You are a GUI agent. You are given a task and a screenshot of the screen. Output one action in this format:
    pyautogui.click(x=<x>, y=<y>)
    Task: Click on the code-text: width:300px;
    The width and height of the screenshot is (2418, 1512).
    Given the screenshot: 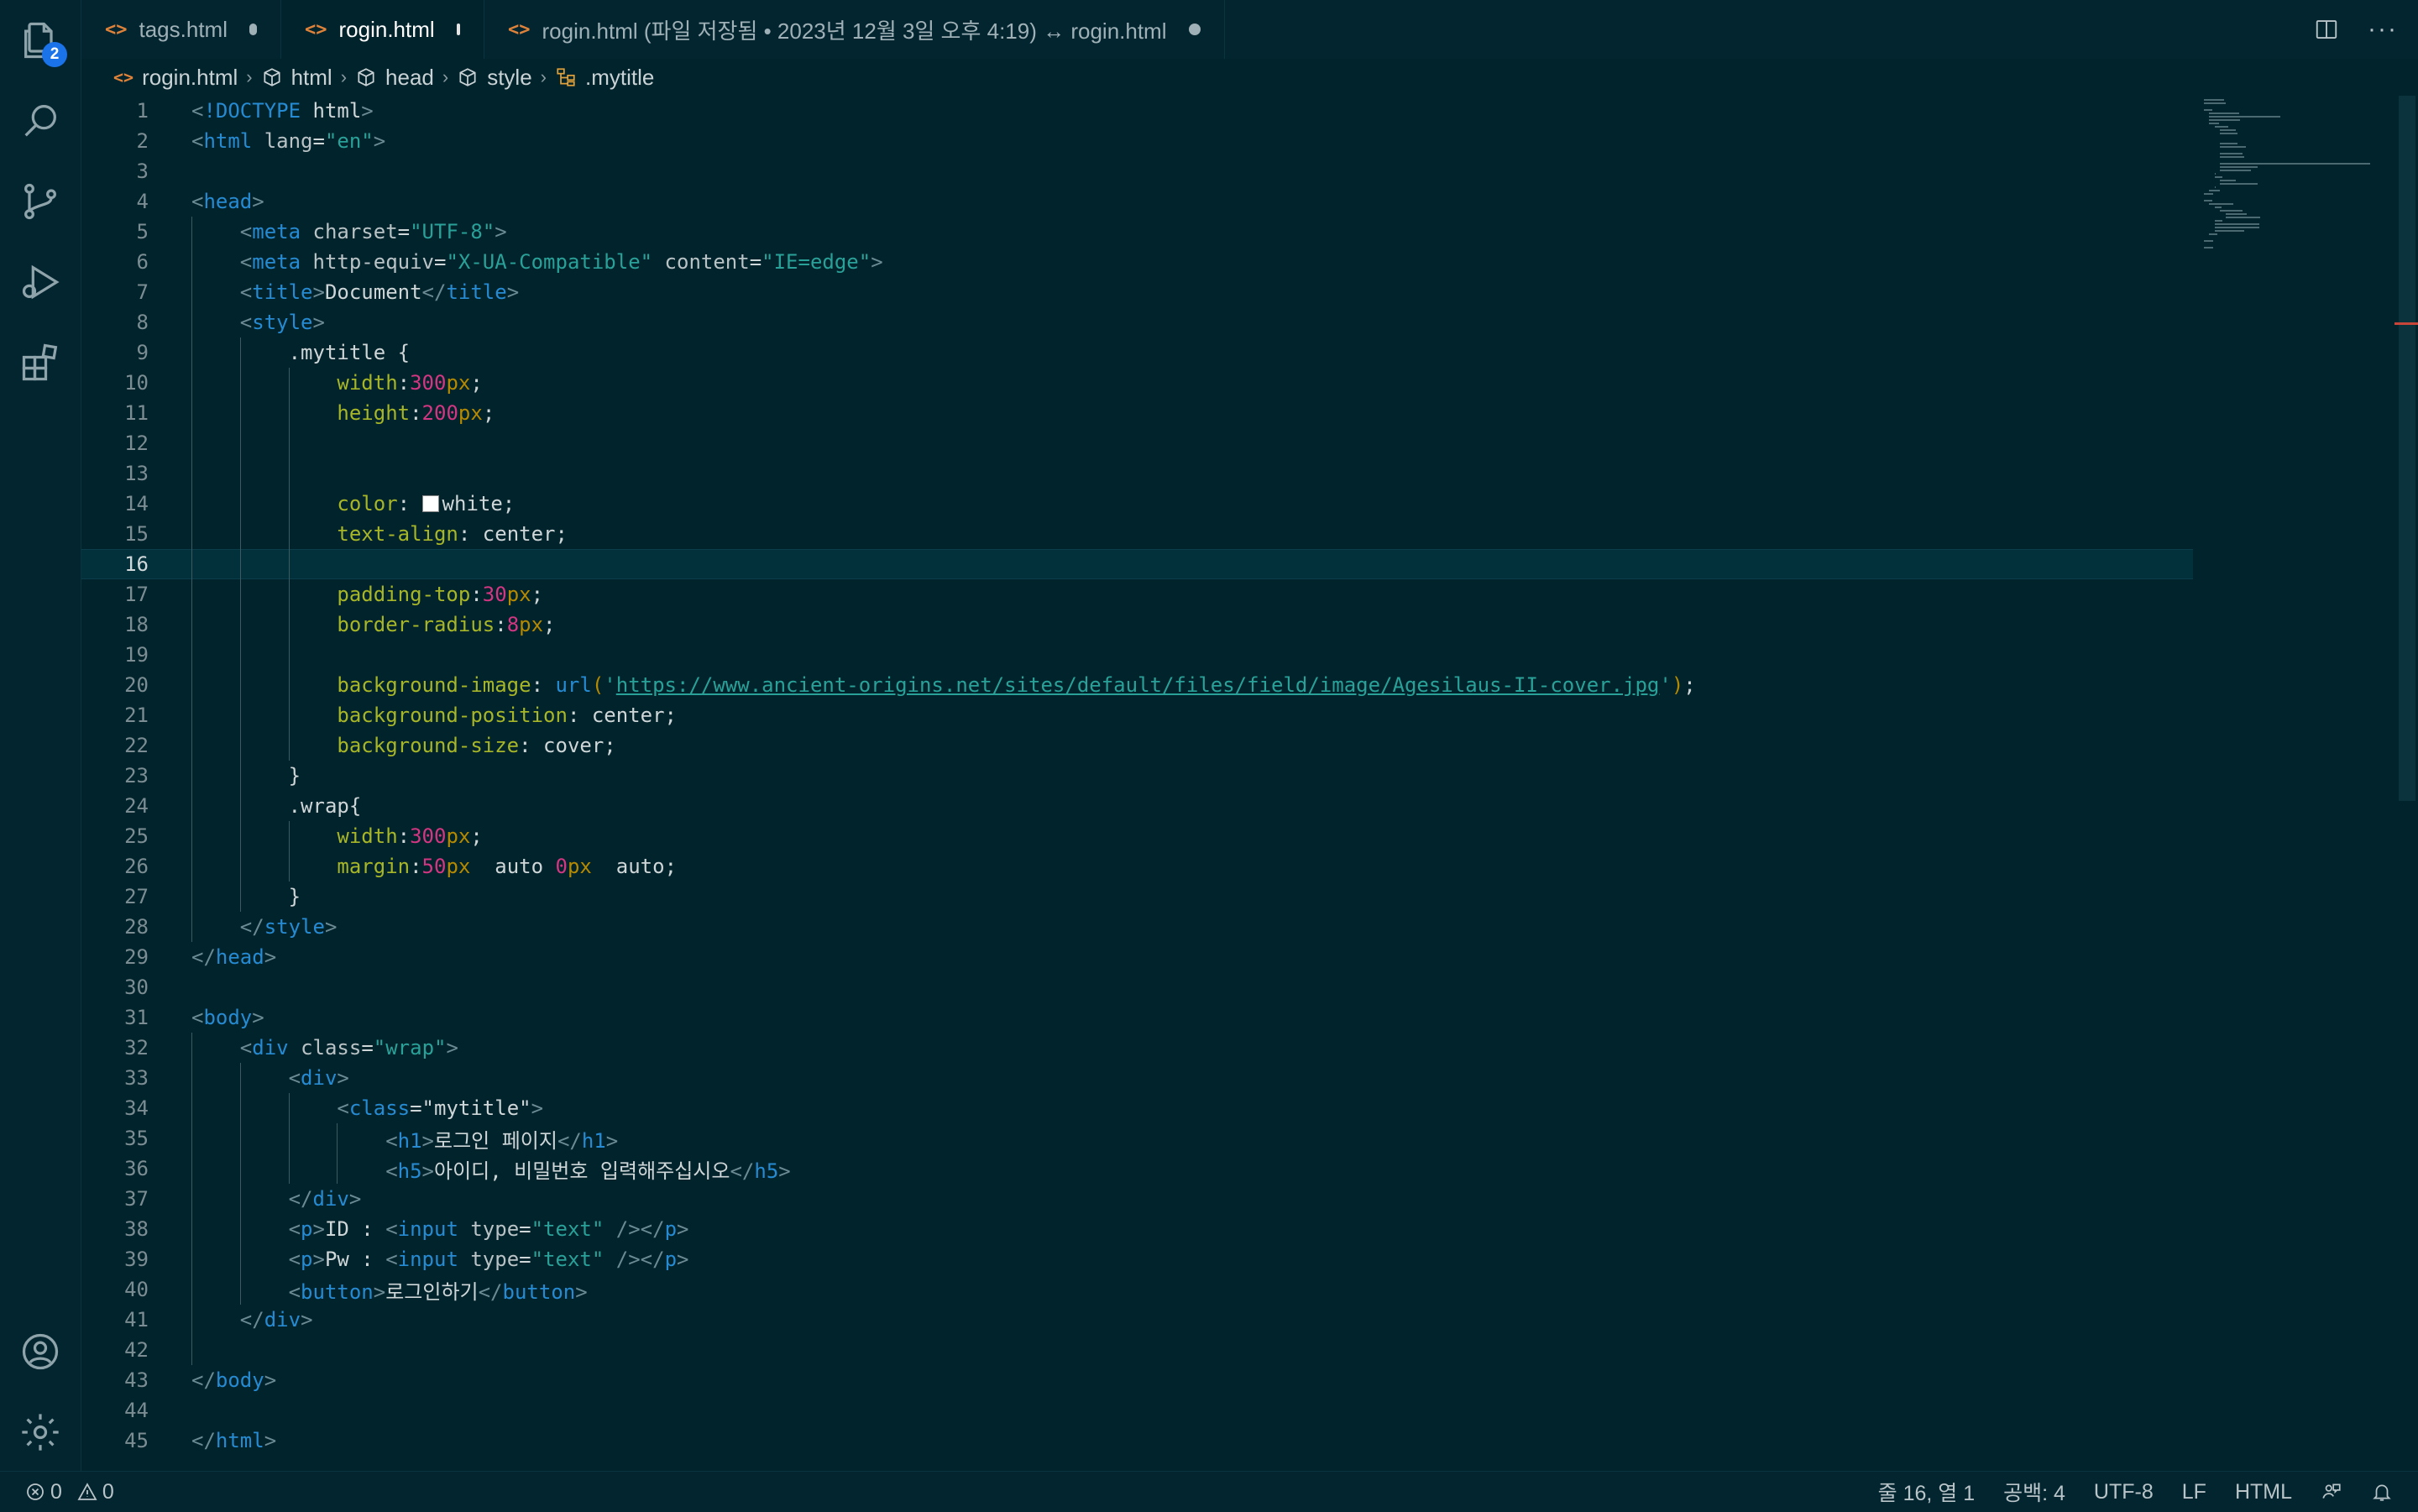 What is the action you would take?
    pyautogui.click(x=410, y=383)
    